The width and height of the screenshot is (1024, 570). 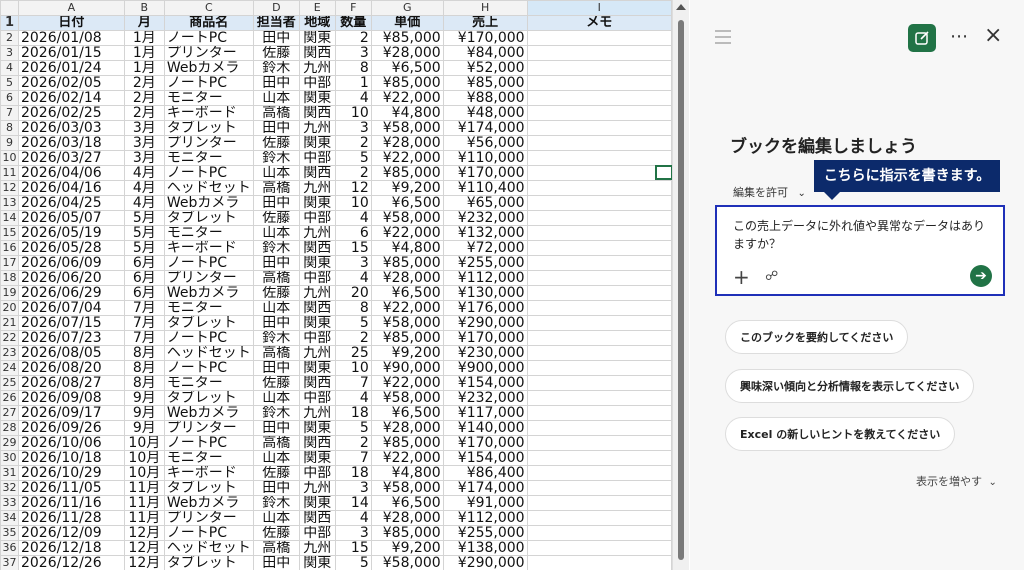 What do you see at coordinates (144, 503) in the screenshot?
I see `cell: 11月` at bounding box center [144, 503].